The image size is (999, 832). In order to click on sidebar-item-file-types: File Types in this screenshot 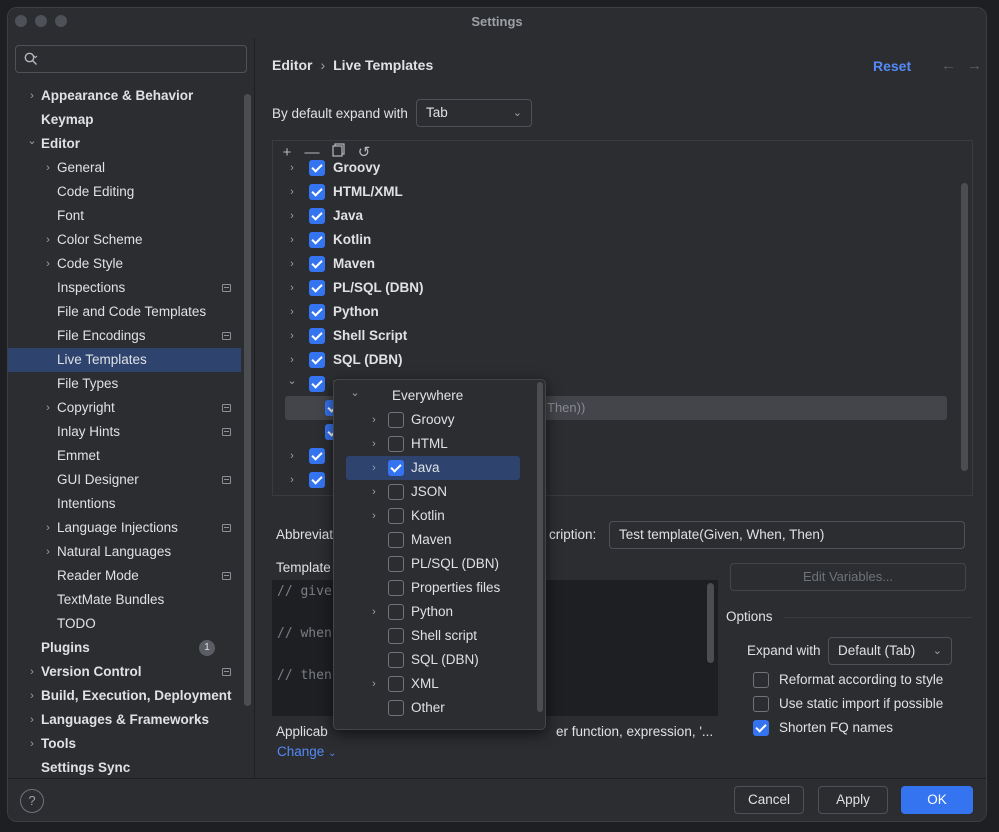, I will do `click(124, 384)`.